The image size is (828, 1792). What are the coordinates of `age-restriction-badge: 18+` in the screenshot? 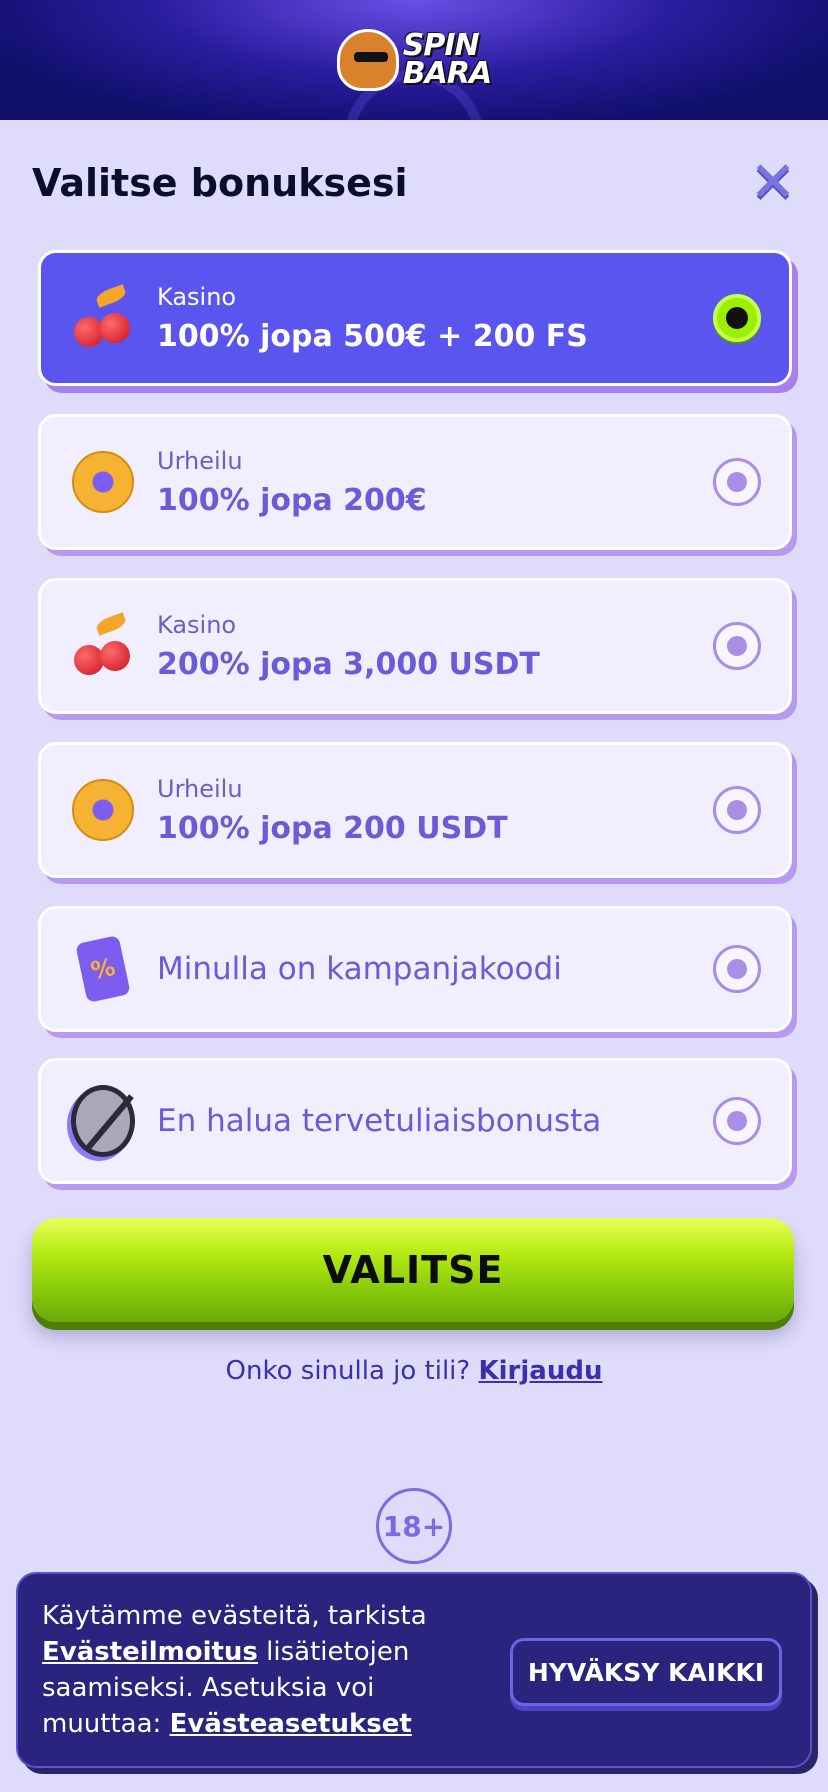 It's located at (414, 1526).